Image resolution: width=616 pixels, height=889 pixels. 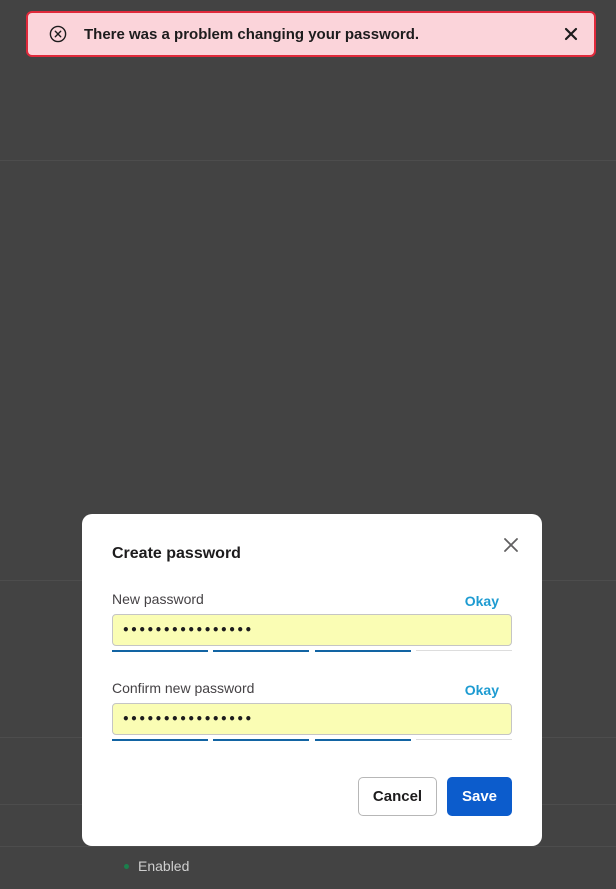 I want to click on background-status: Enabled, so click(x=156, y=866).